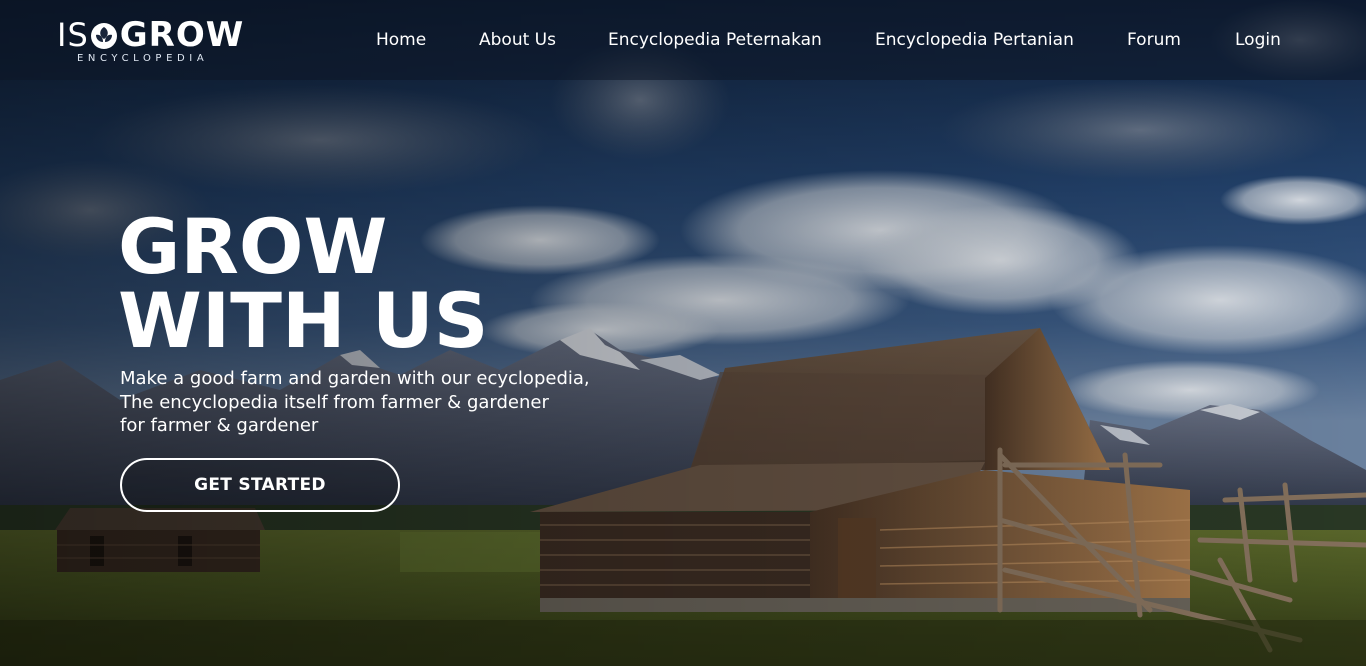 This screenshot has height=666, width=1366. Describe the element at coordinates (303, 320) in the screenshot. I see `hero-title-line-2: WITH US` at that location.